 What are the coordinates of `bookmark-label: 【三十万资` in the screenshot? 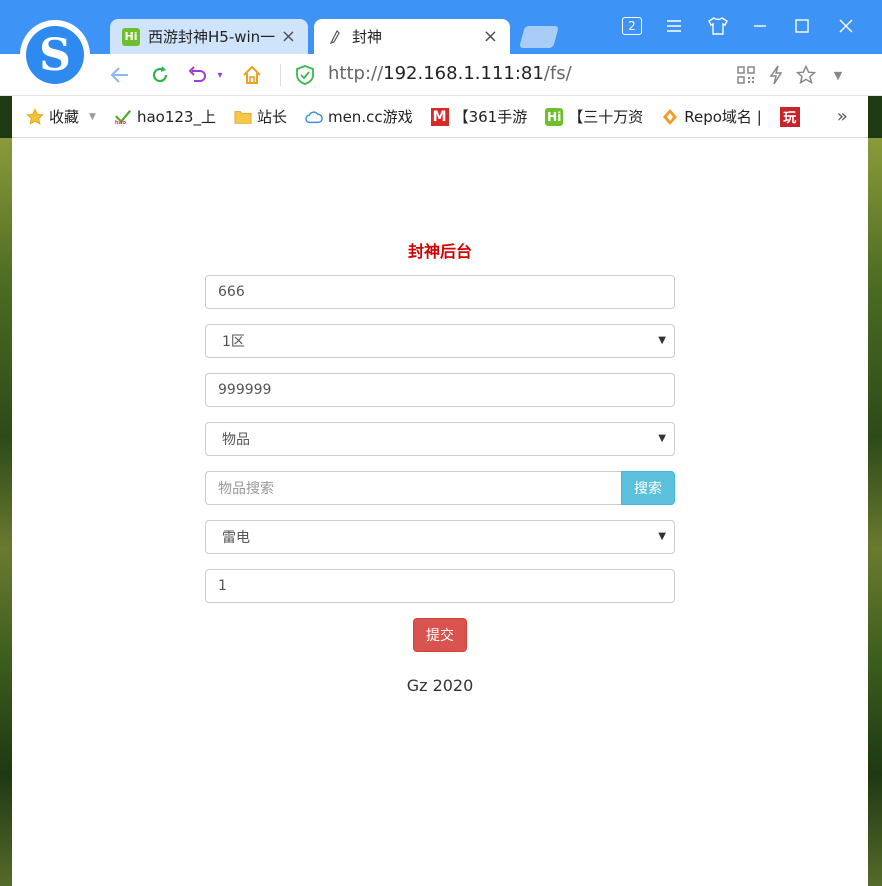 It's located at (606, 117).